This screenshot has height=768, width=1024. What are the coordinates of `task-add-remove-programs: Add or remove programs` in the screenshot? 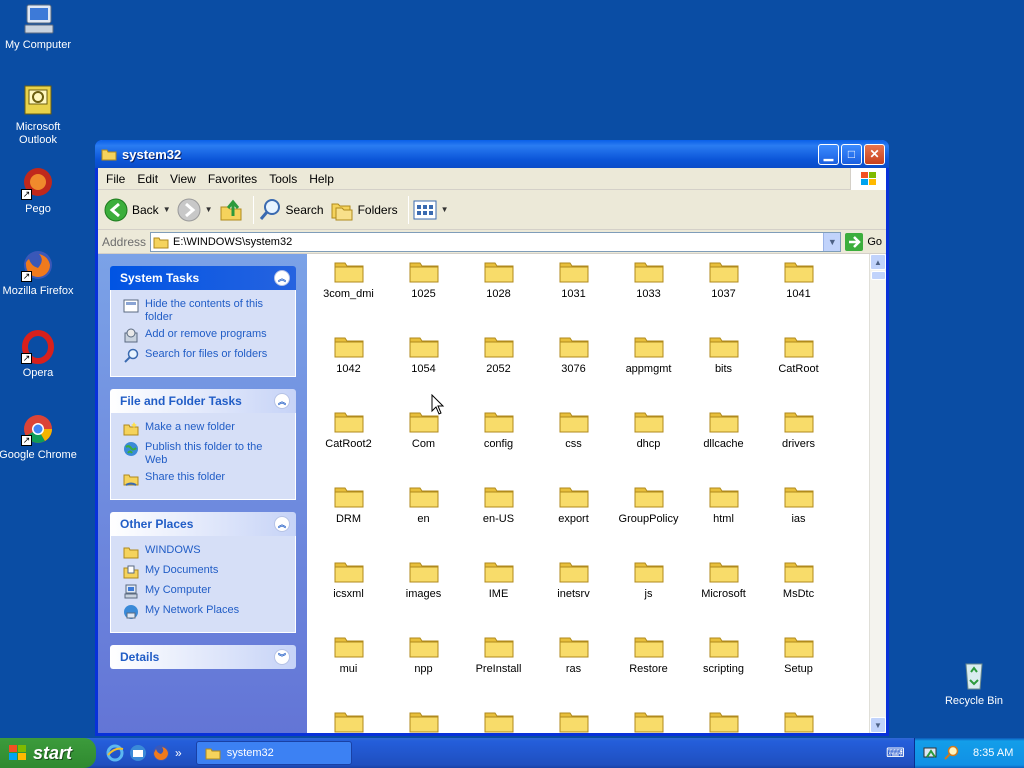 It's located at (205, 336).